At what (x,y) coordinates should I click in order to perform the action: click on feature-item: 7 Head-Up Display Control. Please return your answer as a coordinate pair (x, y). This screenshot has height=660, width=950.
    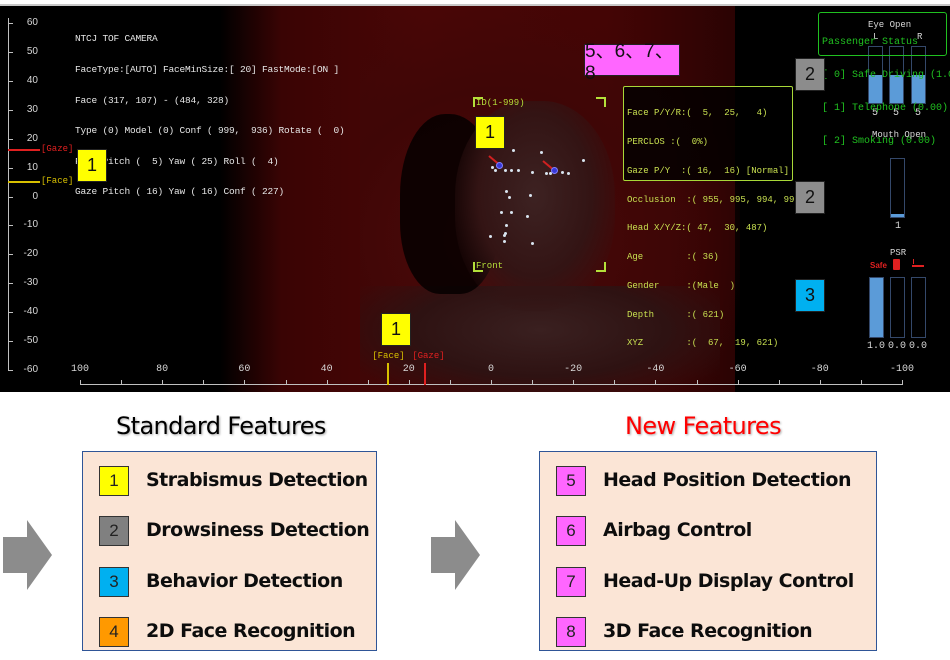
    Looking at the image, I should click on (708, 582).